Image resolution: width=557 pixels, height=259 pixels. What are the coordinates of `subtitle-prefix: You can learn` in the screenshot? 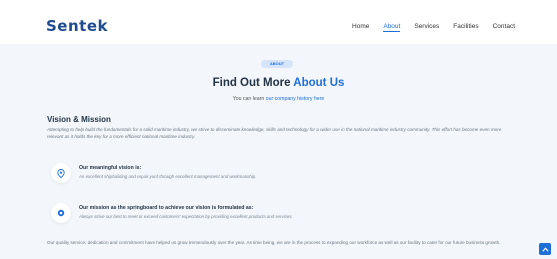 It's located at (249, 99).